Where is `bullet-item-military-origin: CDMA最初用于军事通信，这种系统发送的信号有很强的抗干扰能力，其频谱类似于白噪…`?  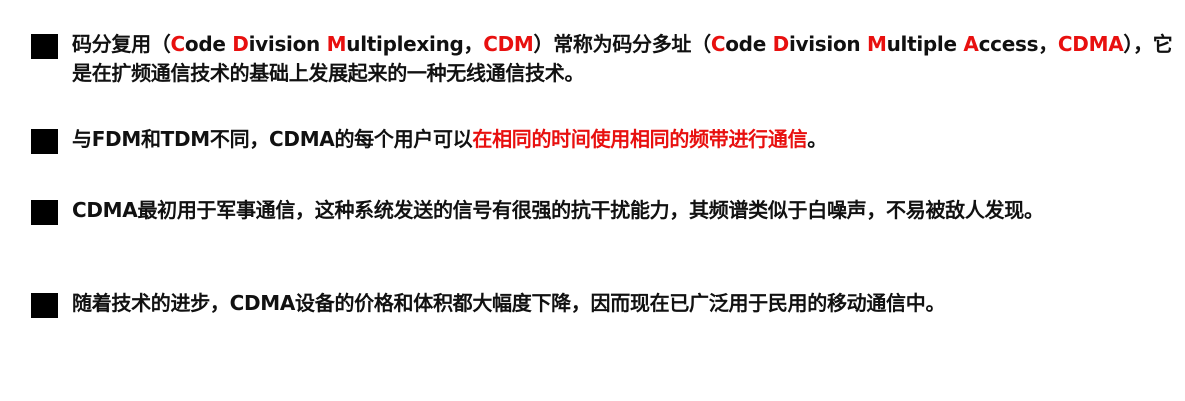
bullet-item-military-origin: CDMA最初用于军事通信，这种系统发送的信号有很强的抗干扰能力，其频谱类似于白噪… is located at coordinates (603, 210).